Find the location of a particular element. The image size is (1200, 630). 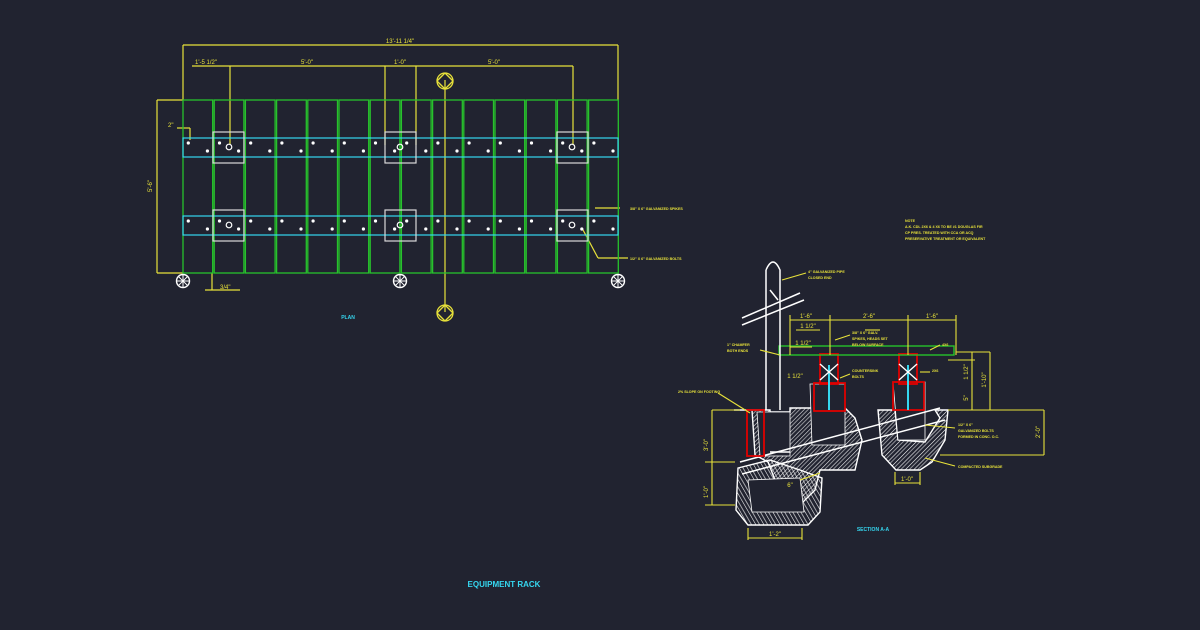

sec-dim-right-b: 1'-10" is located at coordinates (985, 379).